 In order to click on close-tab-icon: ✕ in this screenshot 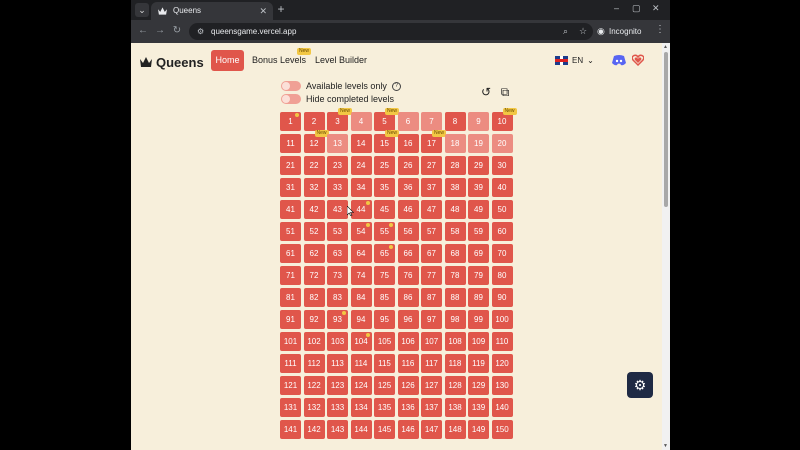, I will do `click(263, 11)`.